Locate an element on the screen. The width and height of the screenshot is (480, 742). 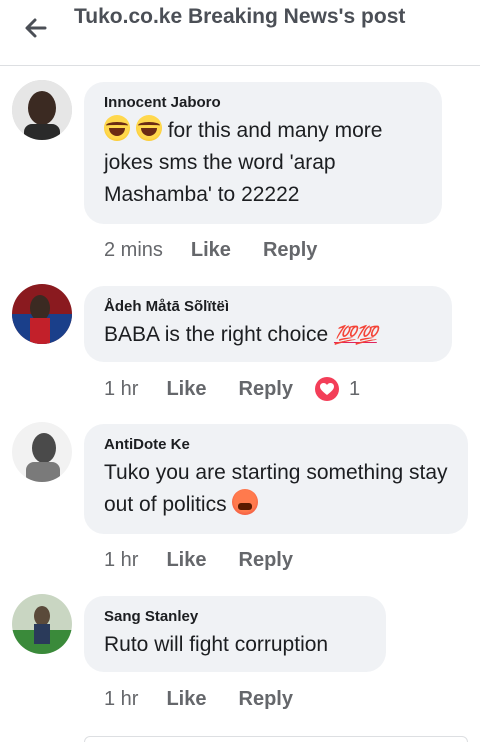
reaction-summary: 1 is located at coordinates (337, 389).